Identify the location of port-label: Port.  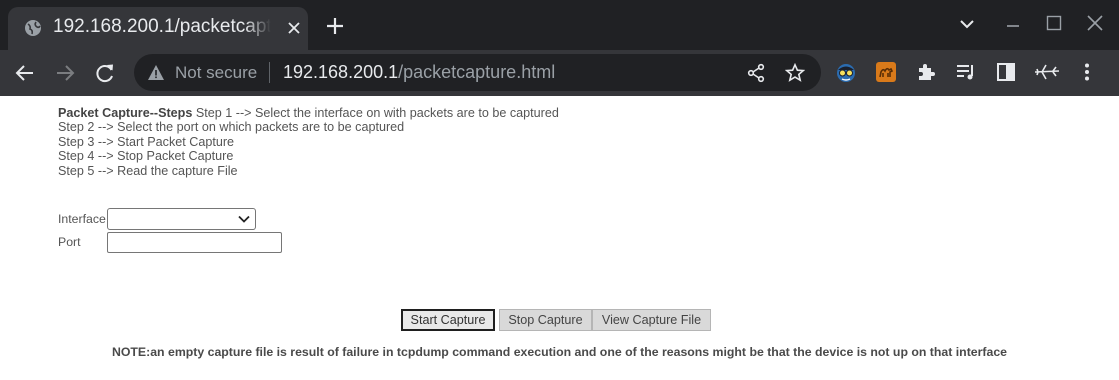
(69, 242).